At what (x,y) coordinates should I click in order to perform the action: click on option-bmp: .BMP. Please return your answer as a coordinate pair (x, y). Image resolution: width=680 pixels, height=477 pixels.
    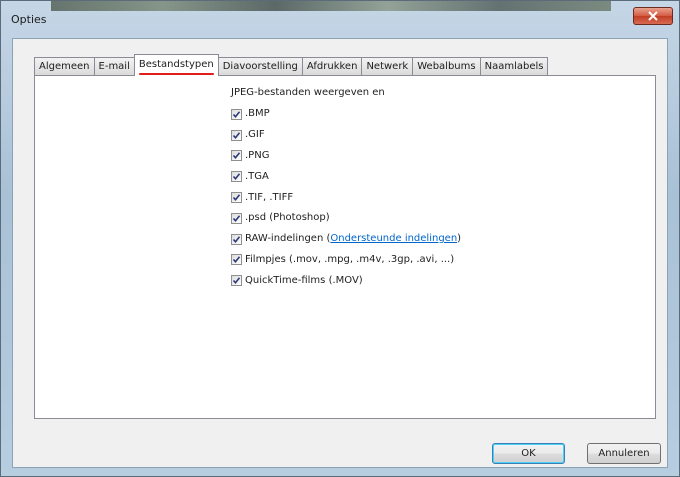
    Looking at the image, I should click on (346, 114).